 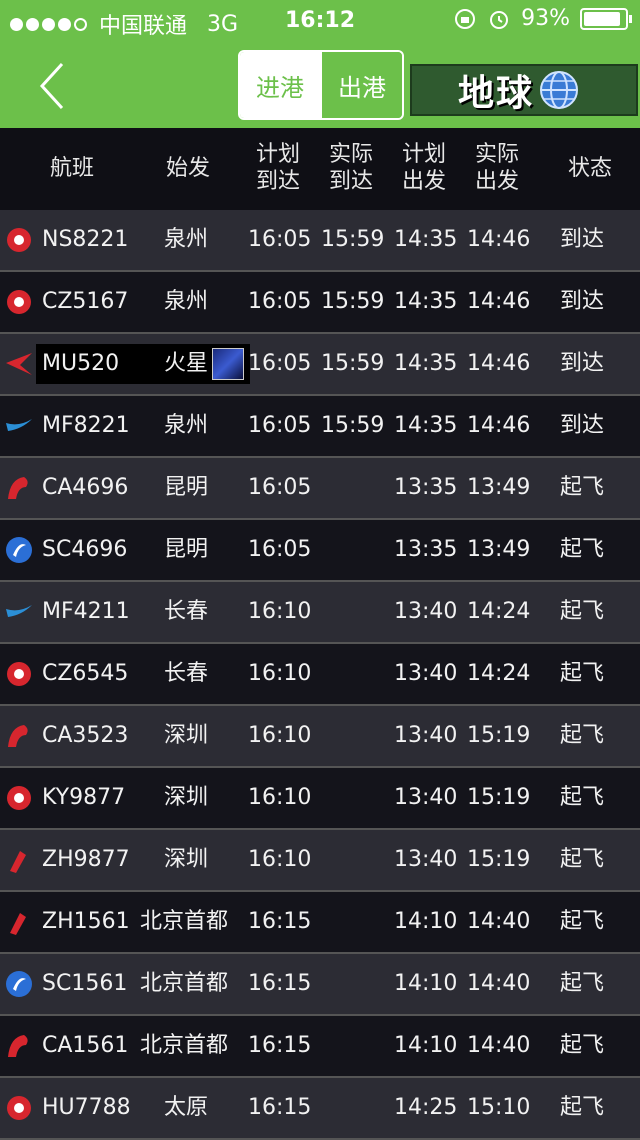 I want to click on header-sched-dep-line2: 出发, so click(x=423, y=181).